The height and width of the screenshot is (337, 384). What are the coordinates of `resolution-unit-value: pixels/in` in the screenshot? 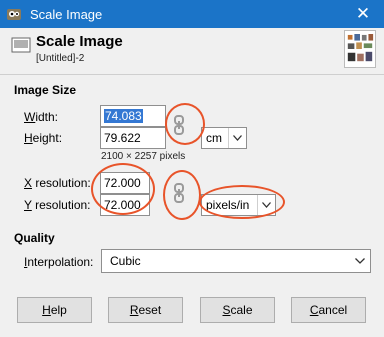 It's located at (228, 205).